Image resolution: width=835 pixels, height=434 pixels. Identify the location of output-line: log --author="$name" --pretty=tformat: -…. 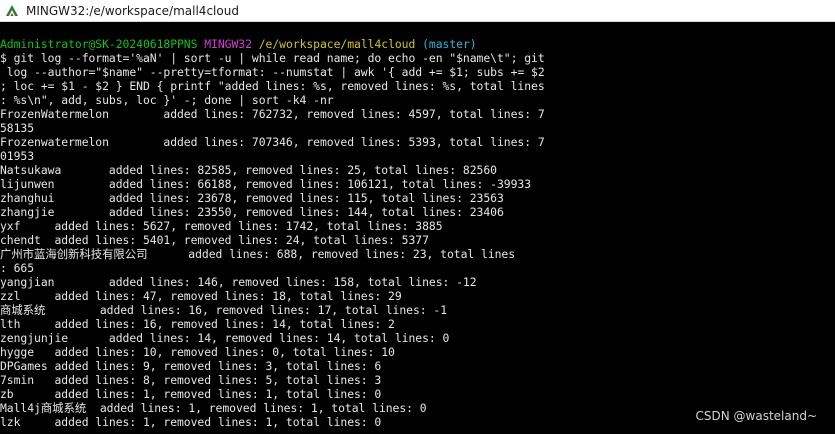
(272, 72).